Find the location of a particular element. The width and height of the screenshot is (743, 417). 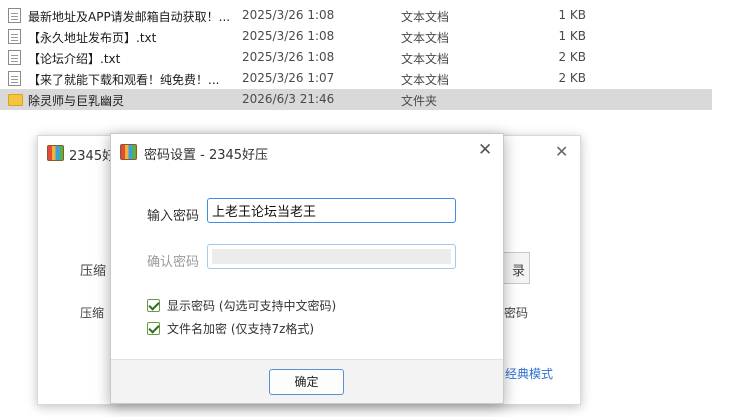

show-password-option: 显示密码 (勾选可支持中文密码) is located at coordinates (241, 305).